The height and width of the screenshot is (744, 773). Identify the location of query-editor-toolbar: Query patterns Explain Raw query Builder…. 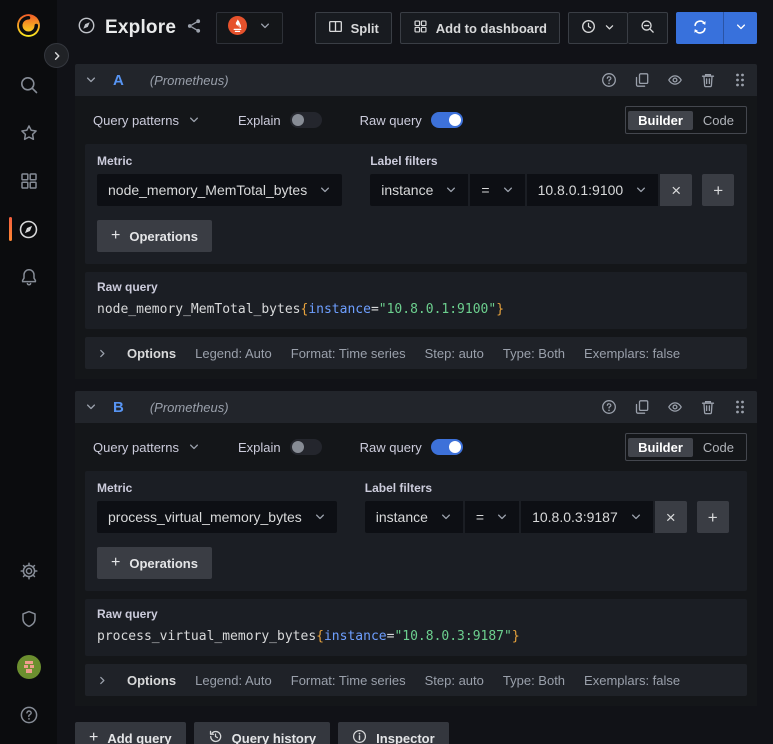
(416, 120).